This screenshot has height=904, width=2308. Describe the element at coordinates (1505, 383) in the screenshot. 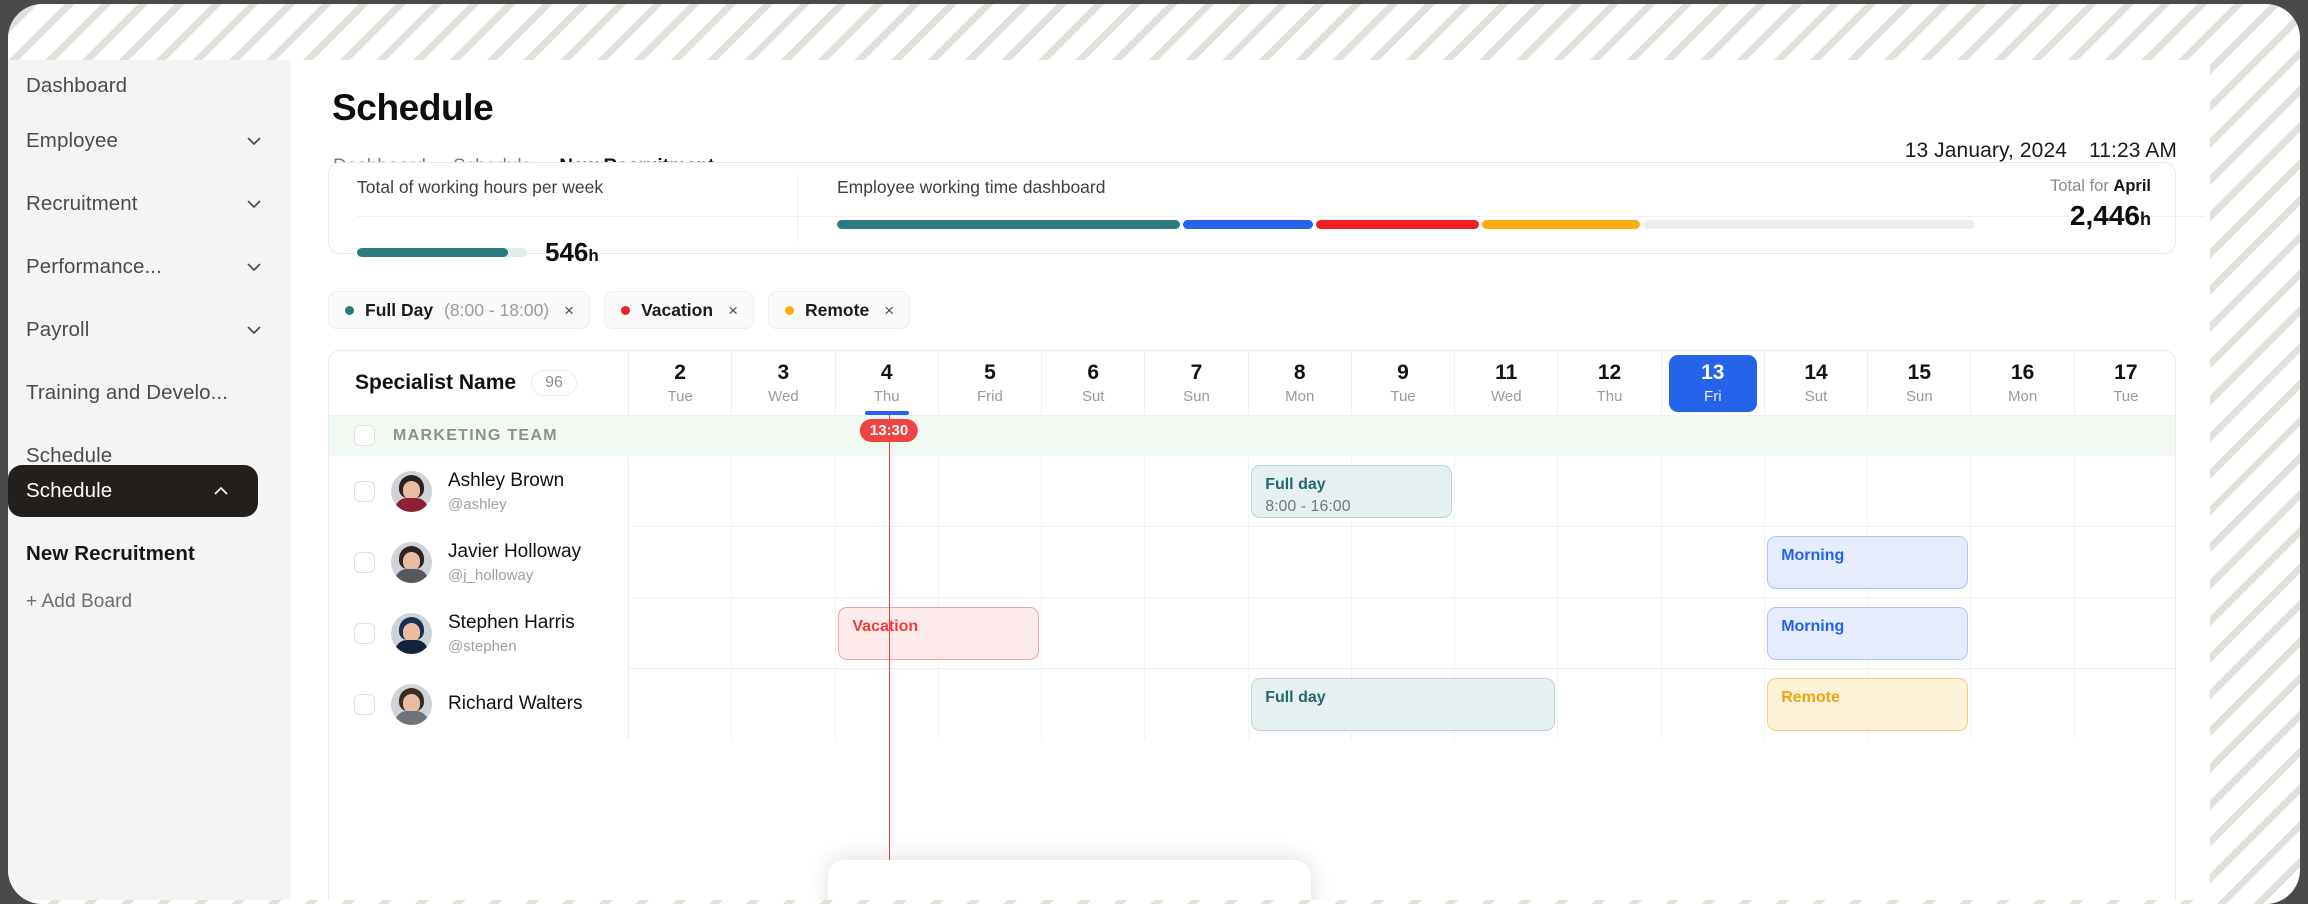

I see `day-header-11: 11 Wed` at that location.